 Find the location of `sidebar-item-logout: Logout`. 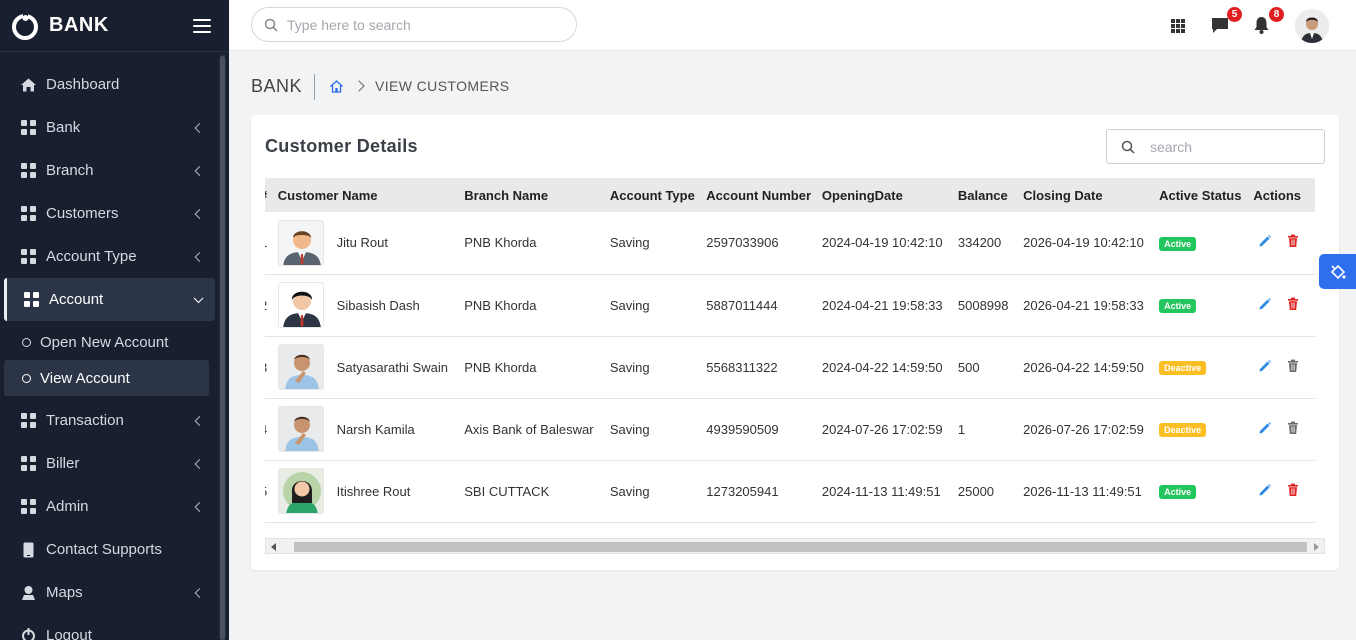

sidebar-item-logout: Logout is located at coordinates (109, 627).